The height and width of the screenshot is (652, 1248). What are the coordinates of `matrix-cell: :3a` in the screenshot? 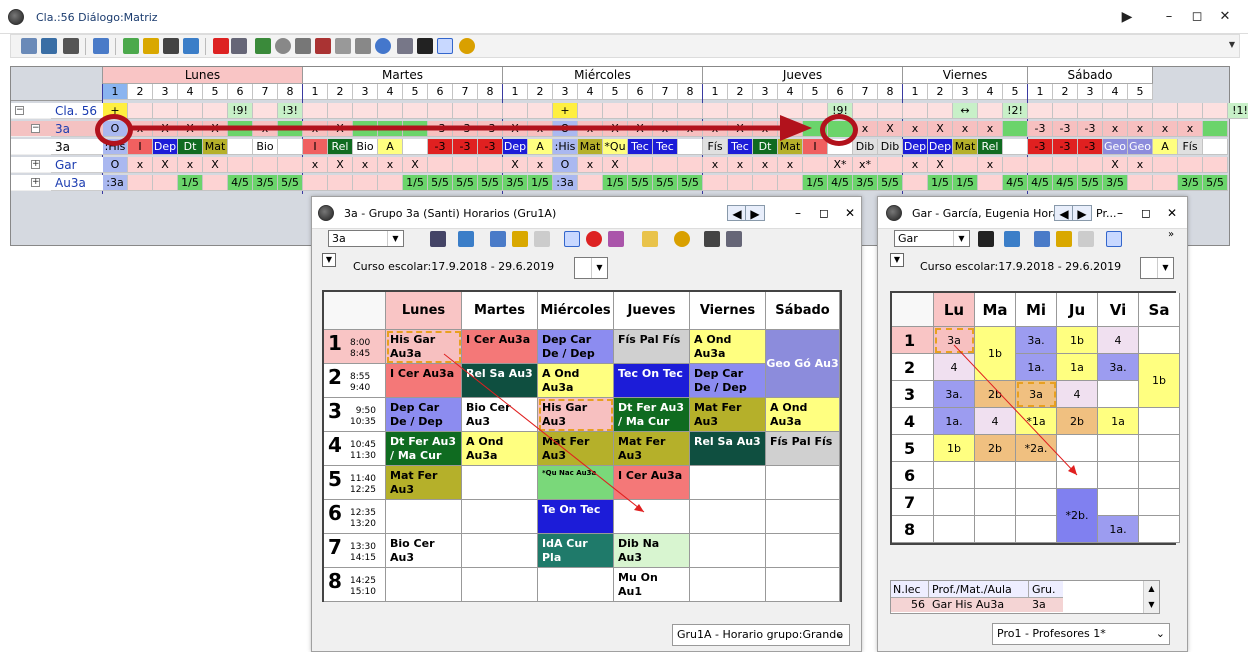 It's located at (565, 183).